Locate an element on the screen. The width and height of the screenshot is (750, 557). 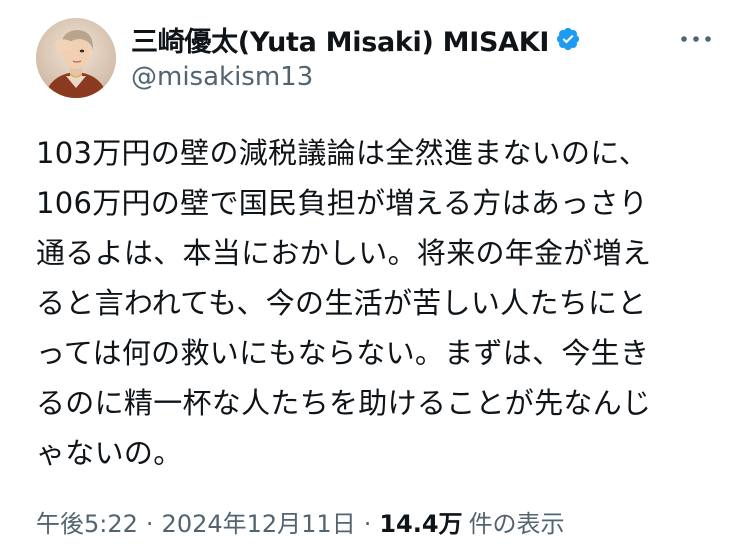
more-options-icon is located at coordinates (696, 39).